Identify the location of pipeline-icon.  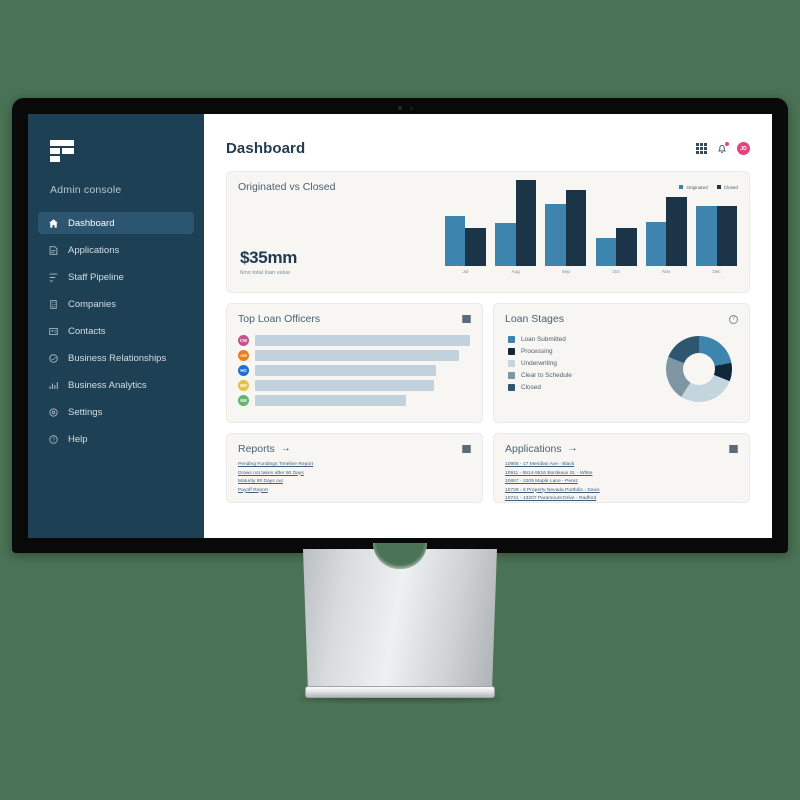
(53, 277).